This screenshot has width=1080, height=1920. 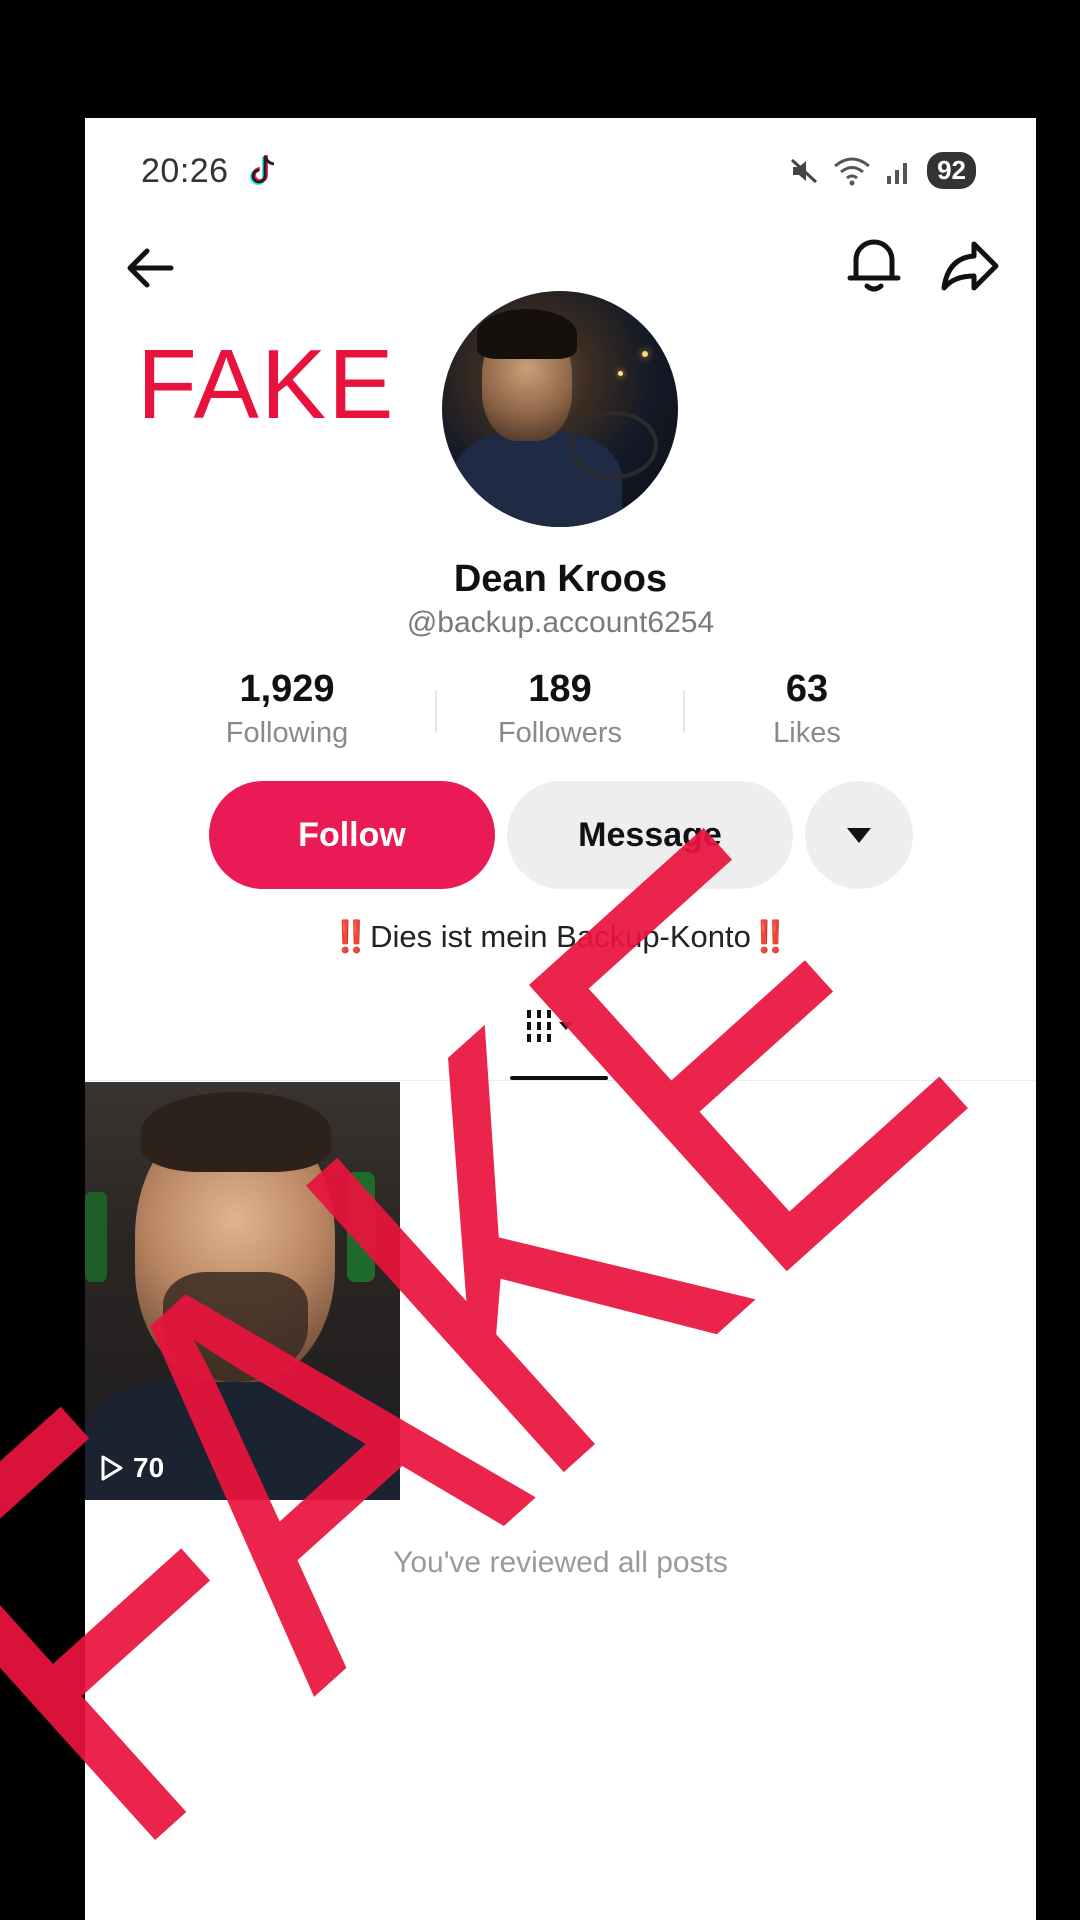 I want to click on wifi-icon, so click(x=852, y=171).